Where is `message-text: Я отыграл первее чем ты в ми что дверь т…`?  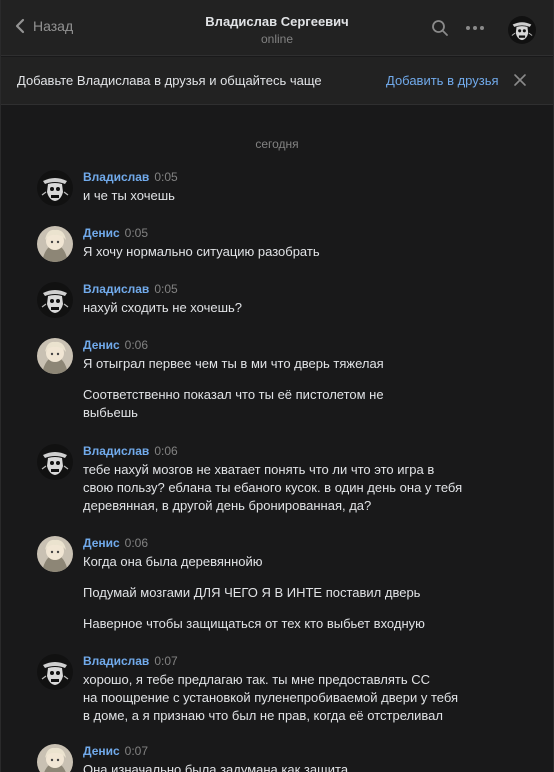
message-text: Я отыграл первее чем ты в ми что дверь т… is located at coordinates (233, 363).